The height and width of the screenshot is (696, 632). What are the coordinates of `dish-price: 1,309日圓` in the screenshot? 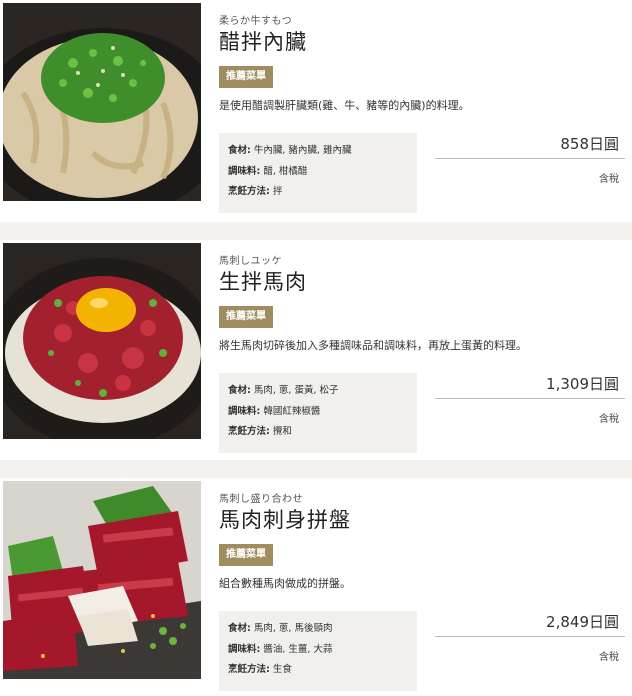 It's located at (530, 386).